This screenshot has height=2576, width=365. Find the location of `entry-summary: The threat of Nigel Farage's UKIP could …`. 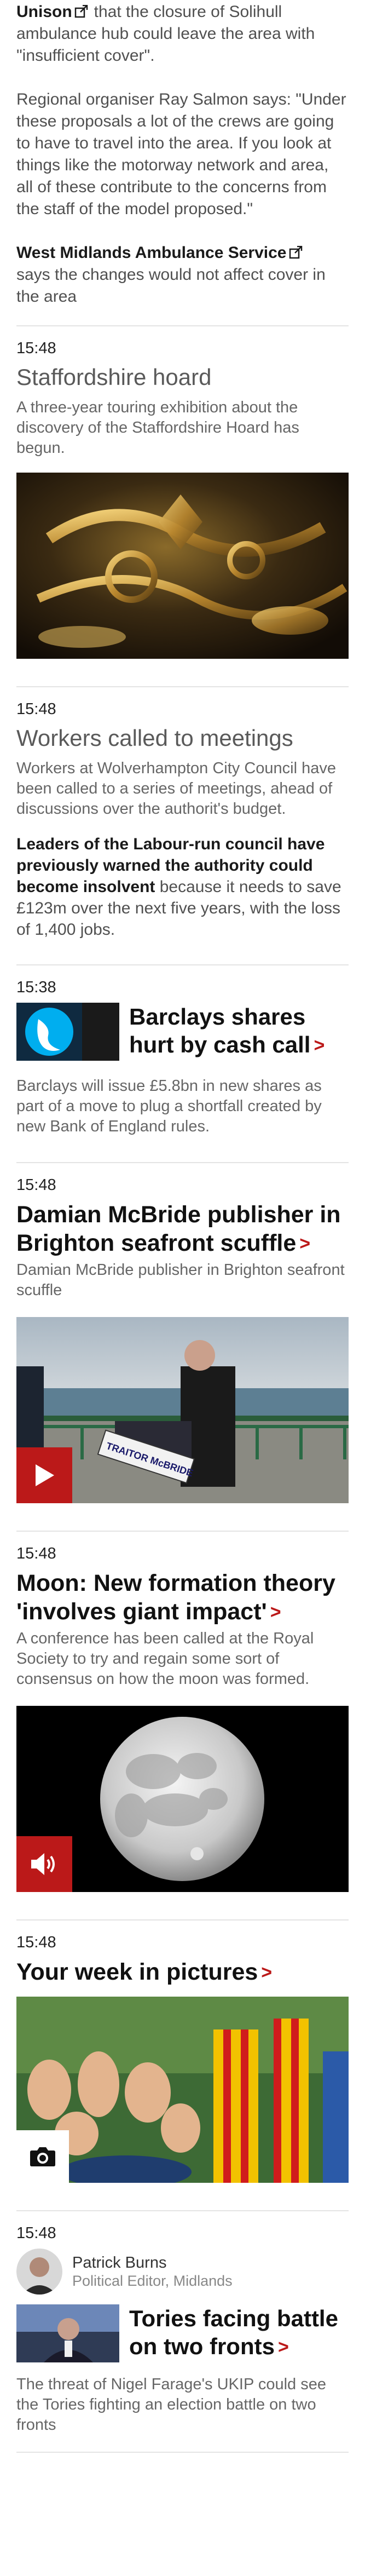

entry-summary: The threat of Nigel Farage's UKIP could … is located at coordinates (171, 2405).